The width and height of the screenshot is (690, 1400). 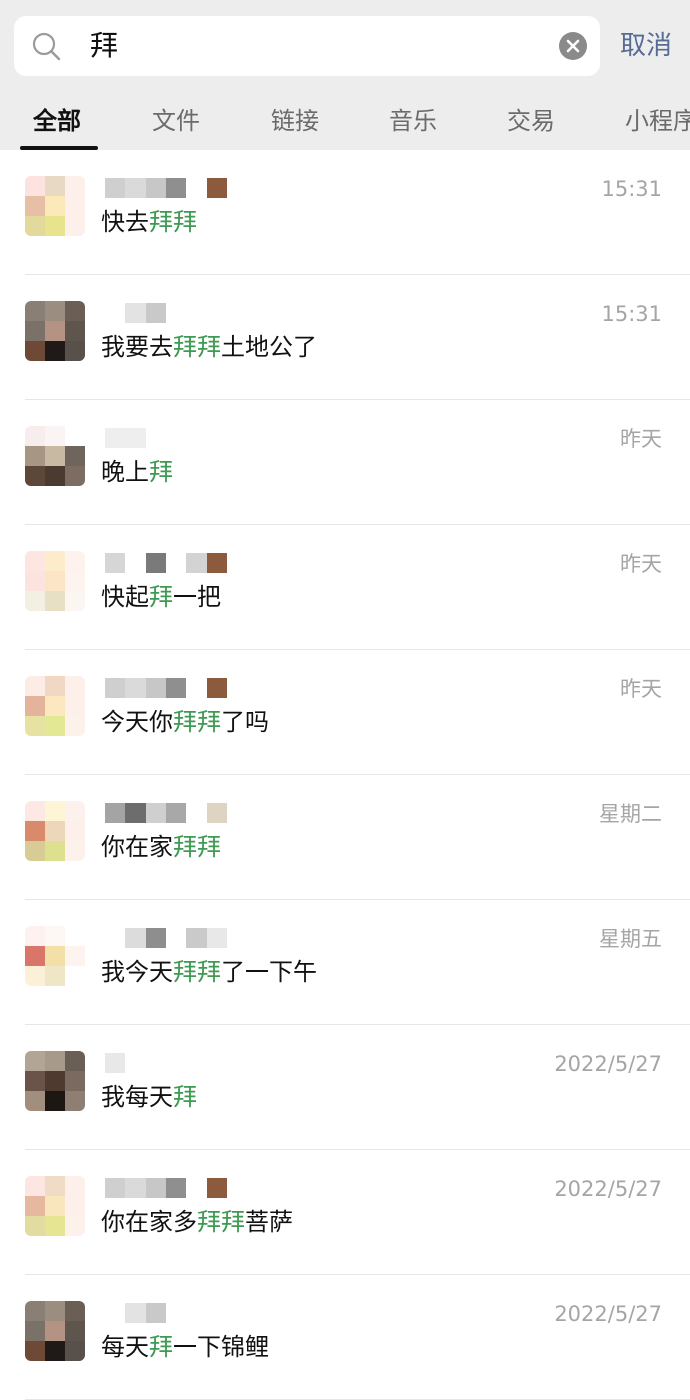 I want to click on message-text: 快起, so click(x=125, y=597).